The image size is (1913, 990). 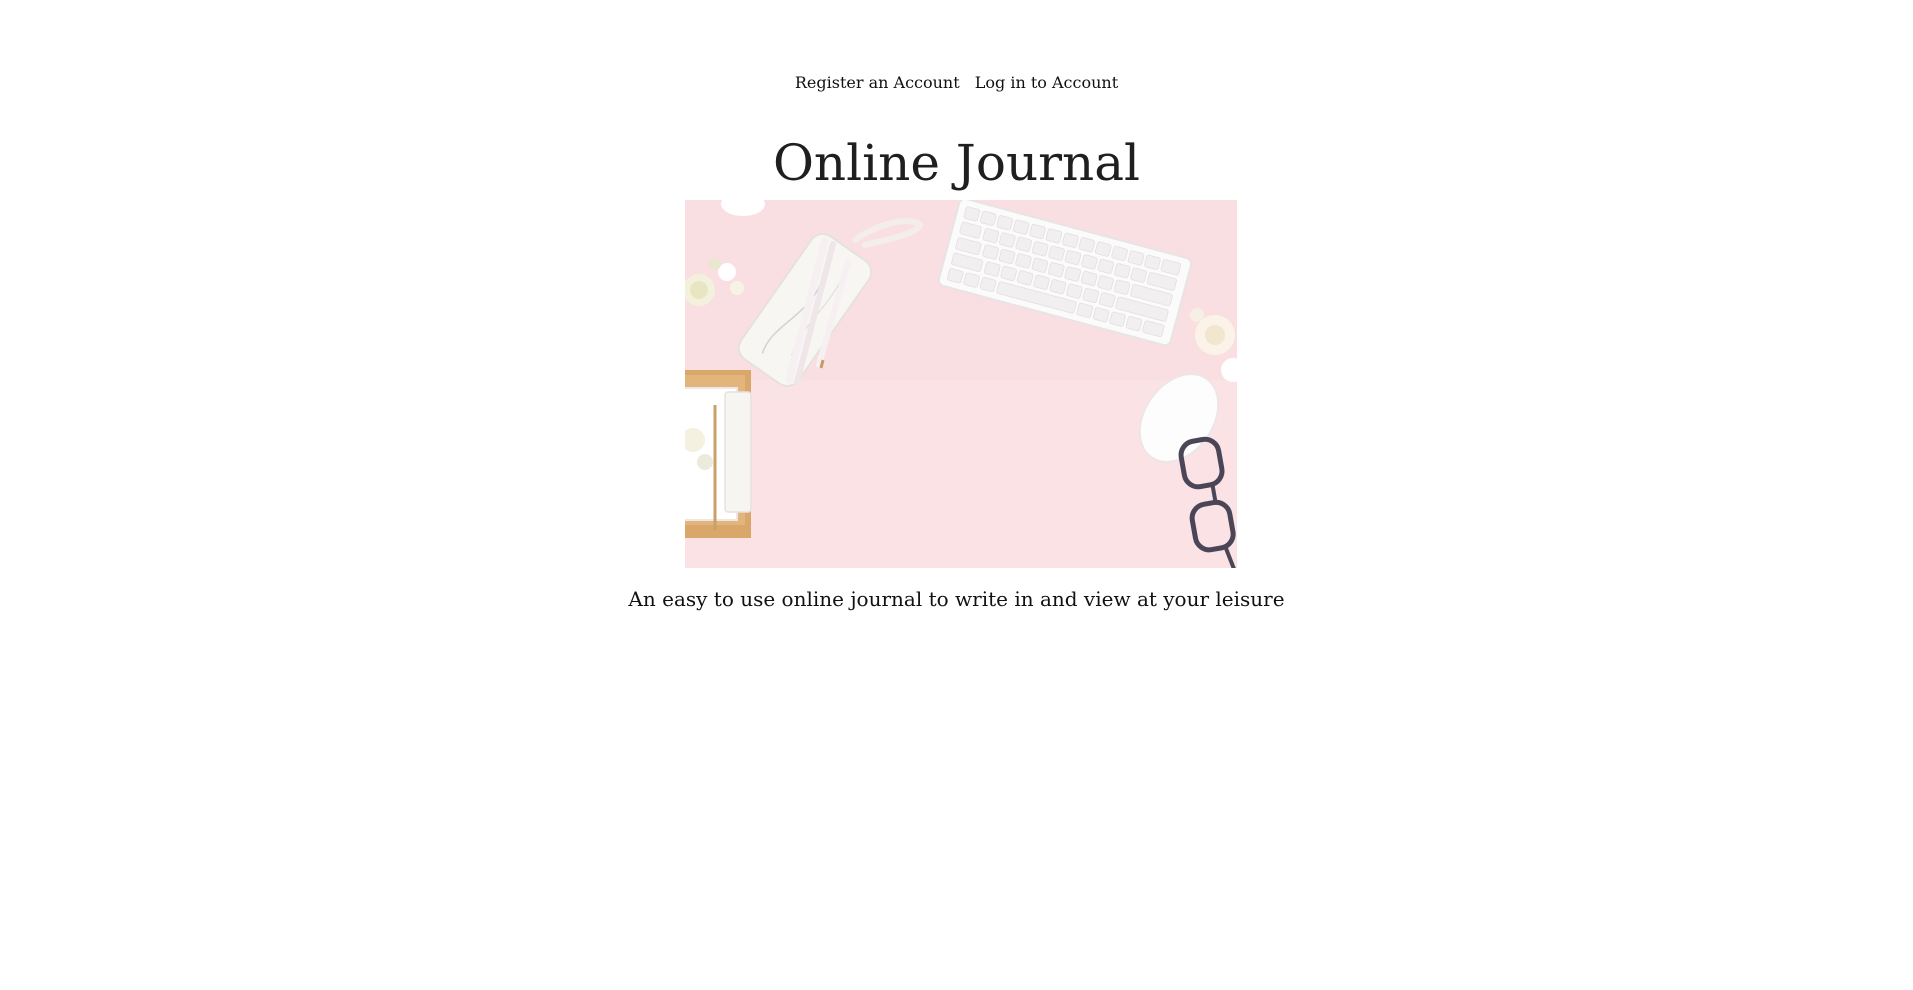 I want to click on register-link: Register an Account, so click(x=877, y=82).